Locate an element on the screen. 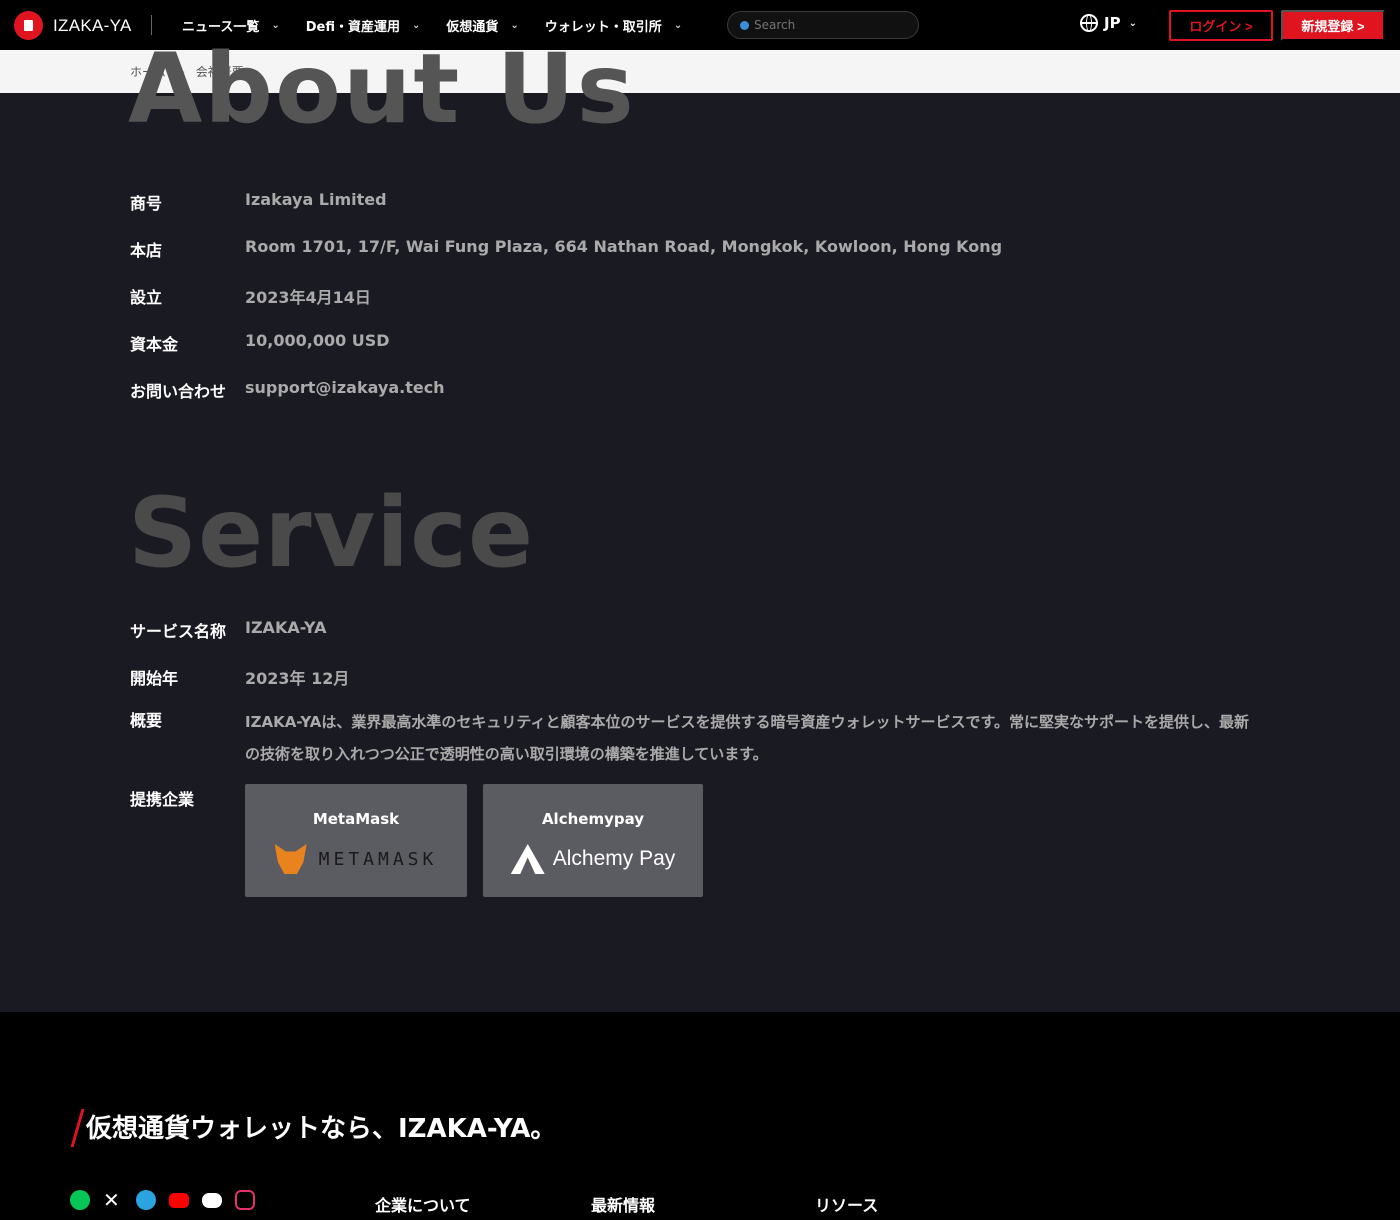  contact-email-link: support@izakaya.tech is located at coordinates (345, 390).